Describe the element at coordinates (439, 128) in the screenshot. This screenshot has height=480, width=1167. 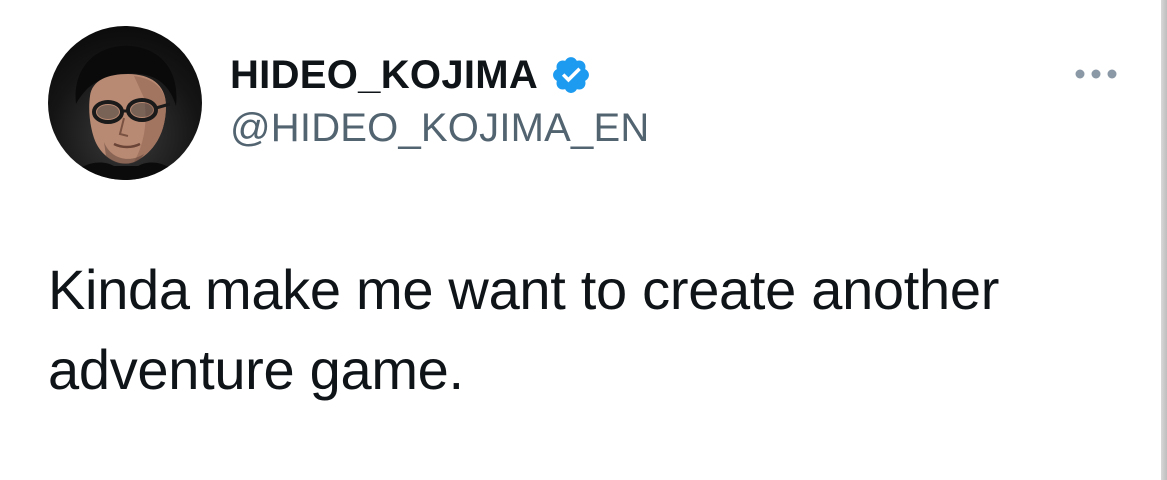
I see `author-handle: @HIDEO_KOJIMA_EN` at that location.